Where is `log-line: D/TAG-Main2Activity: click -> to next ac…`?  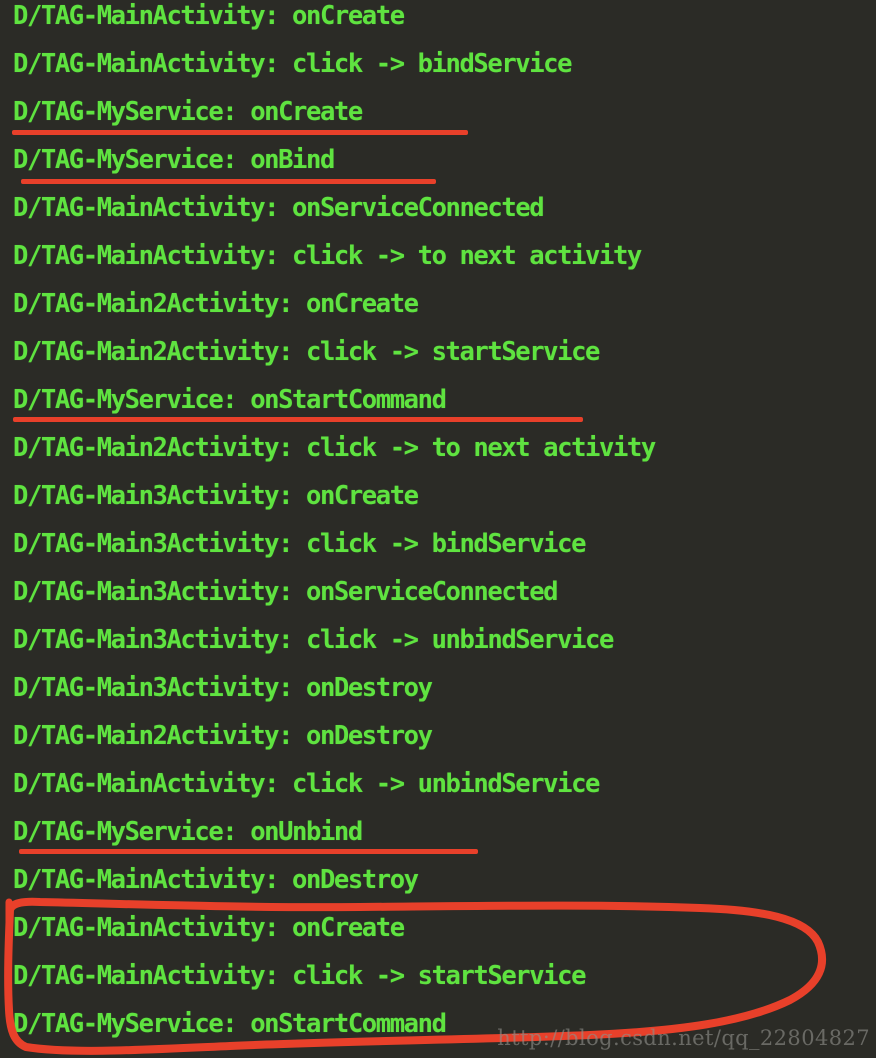
log-line: D/TAG-Main2Activity: click -> to next ac… is located at coordinates (334, 448).